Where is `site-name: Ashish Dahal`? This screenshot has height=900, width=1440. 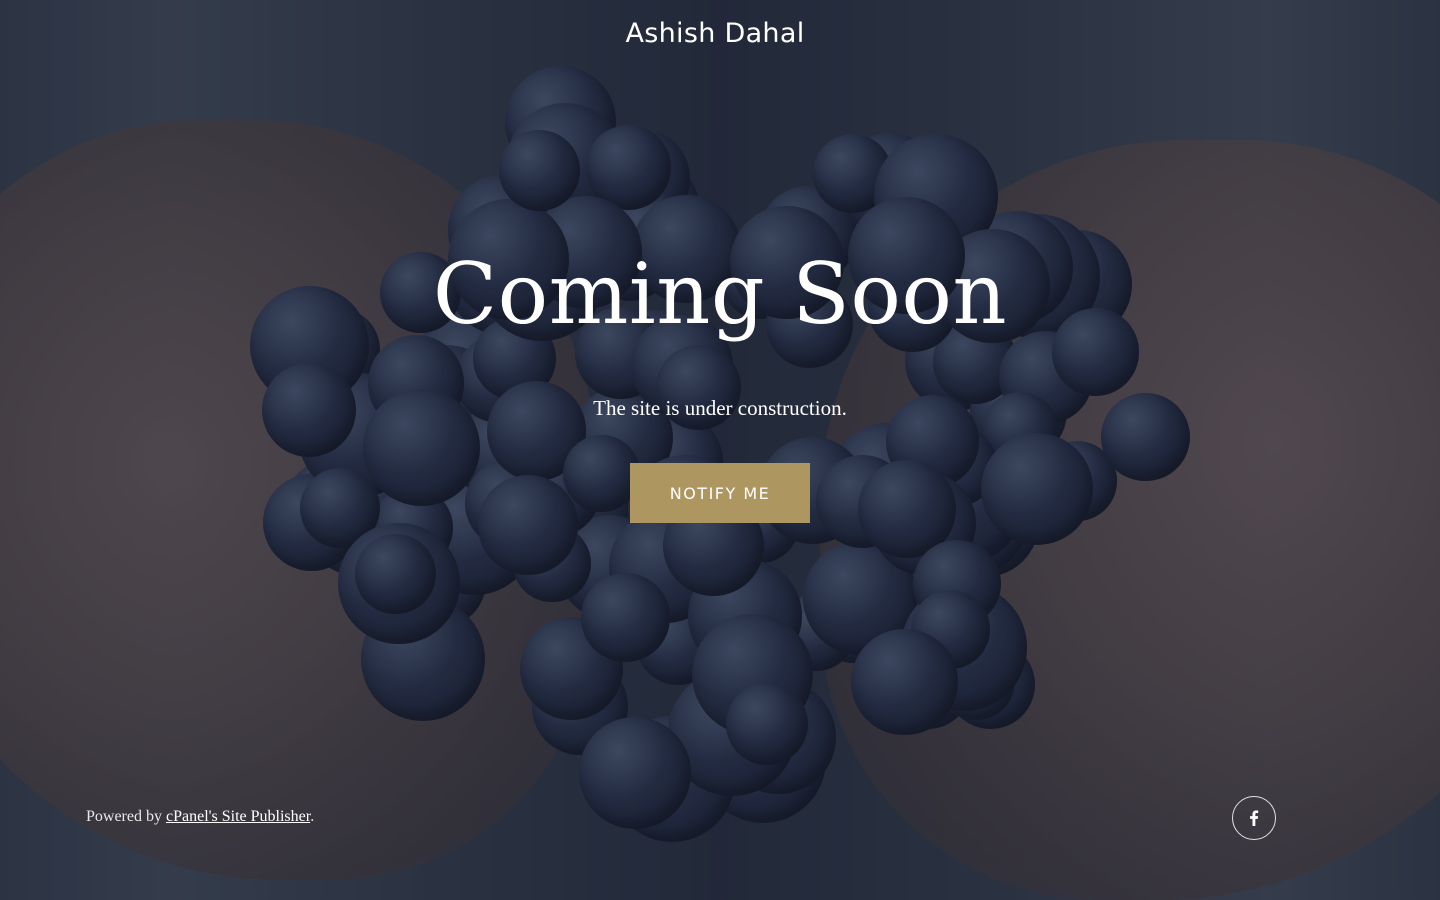 site-name: Ashish Dahal is located at coordinates (715, 33).